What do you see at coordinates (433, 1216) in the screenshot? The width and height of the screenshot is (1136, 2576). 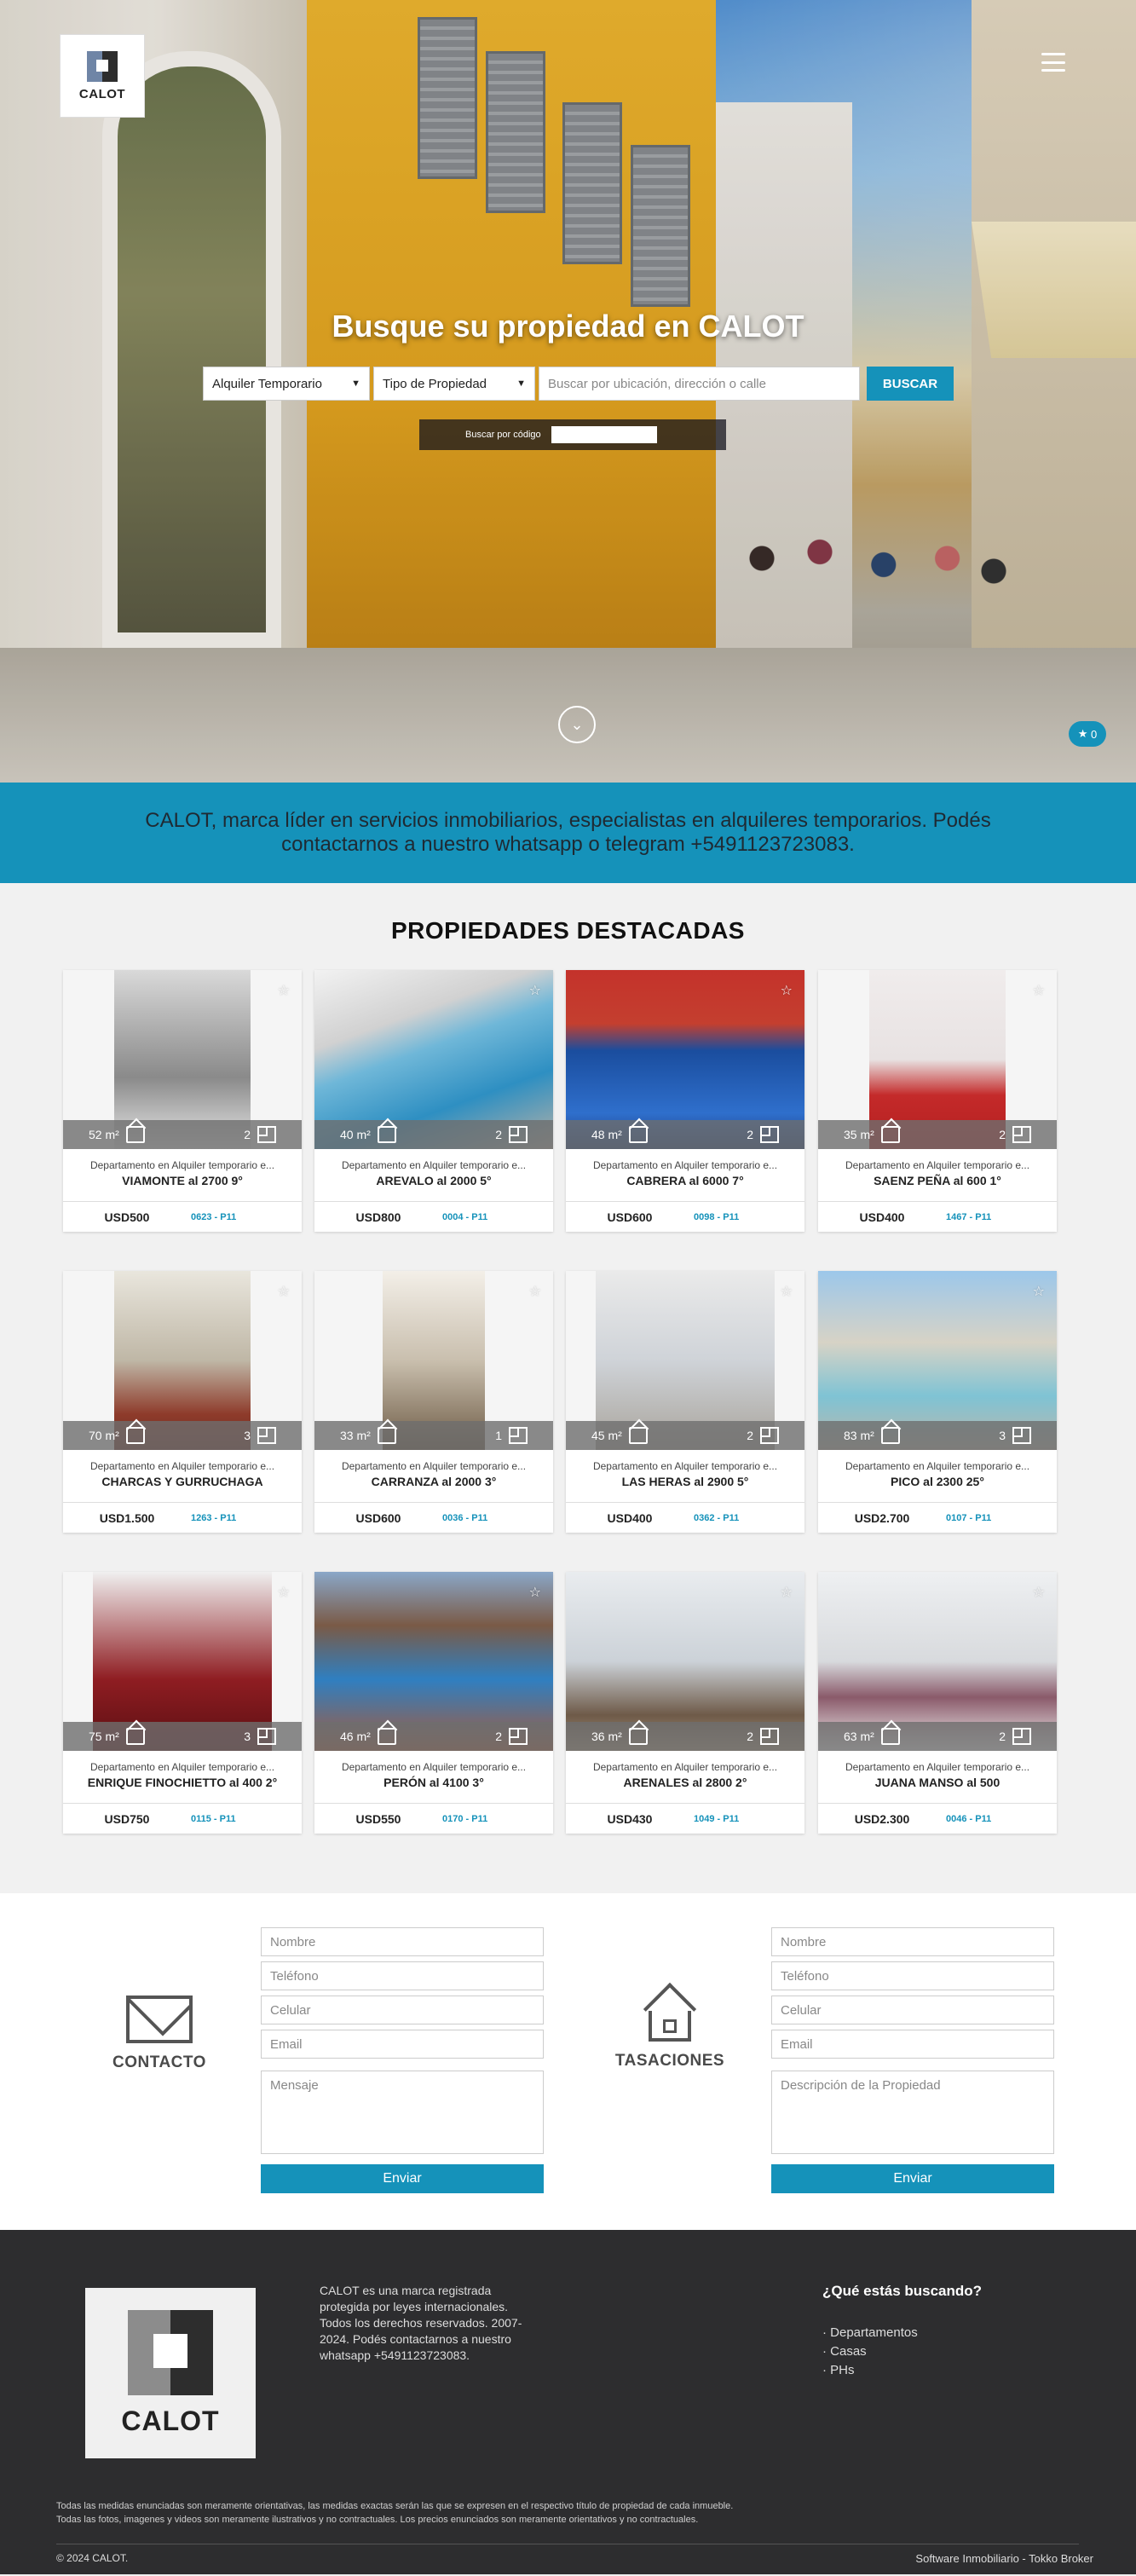 I see `property-footer: USD800 0004 - P11` at bounding box center [433, 1216].